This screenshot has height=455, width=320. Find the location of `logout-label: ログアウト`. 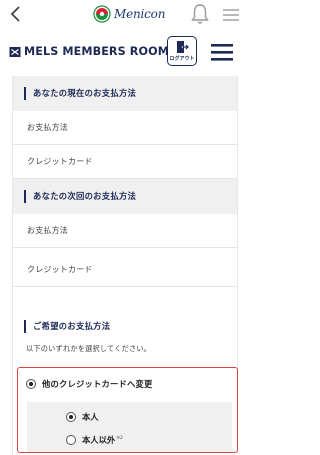

logout-label: ログアウト is located at coordinates (182, 59).